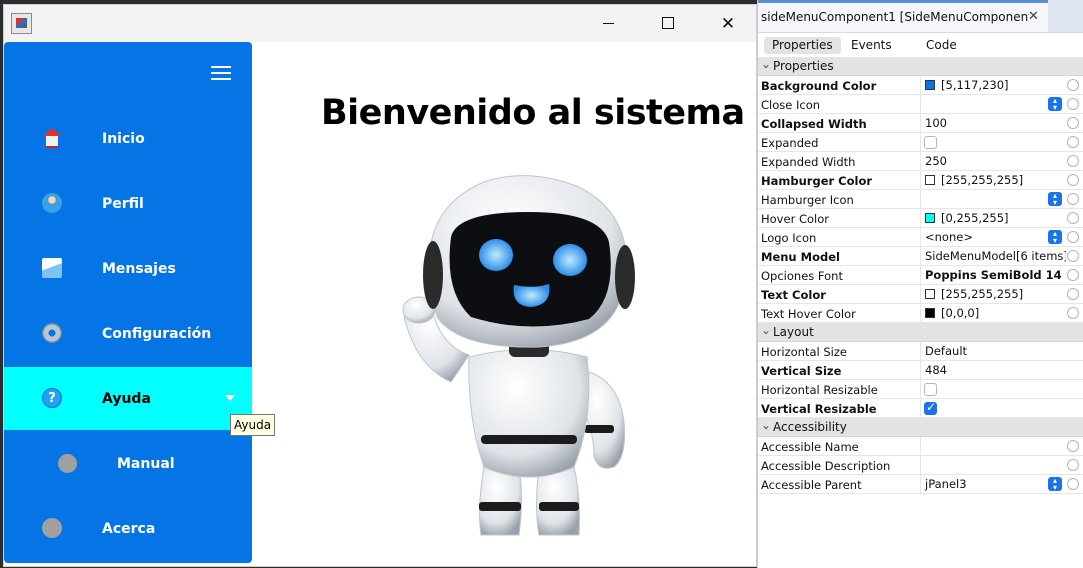 The image size is (1083, 568). I want to click on property-row: Collapsed Width 100, so click(920, 123).